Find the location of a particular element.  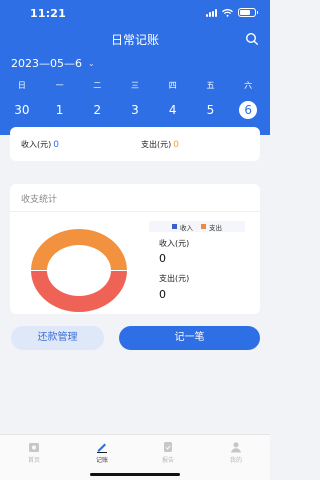

weekday-label: 一 is located at coordinates (59, 85).